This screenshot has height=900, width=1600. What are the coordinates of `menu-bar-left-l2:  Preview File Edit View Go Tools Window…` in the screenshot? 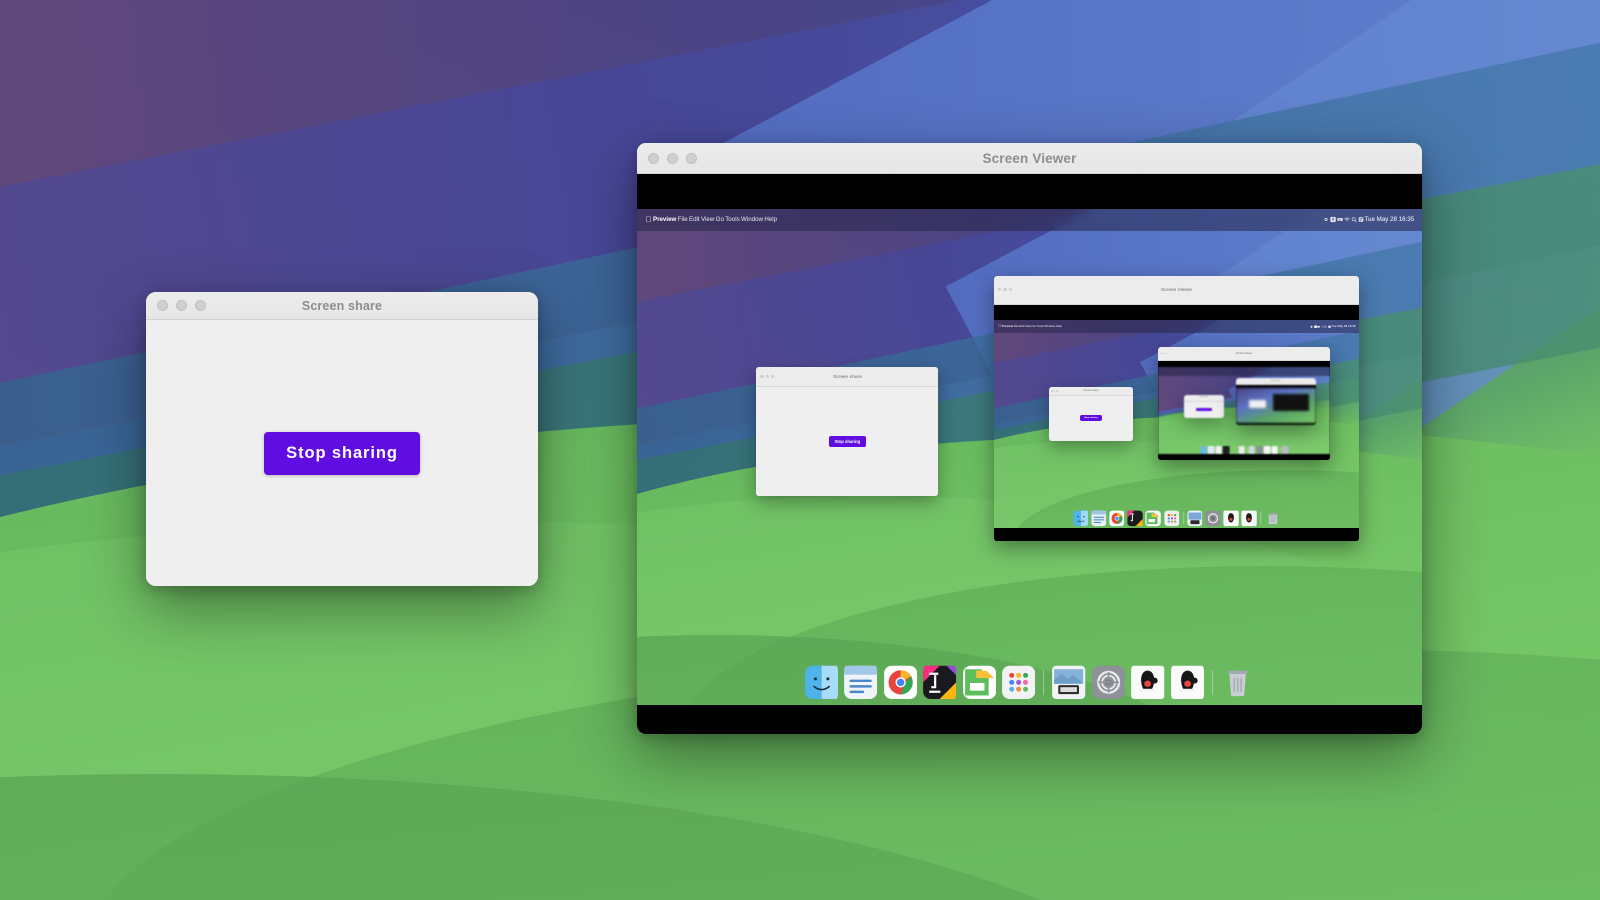 It's located at (1028, 326).